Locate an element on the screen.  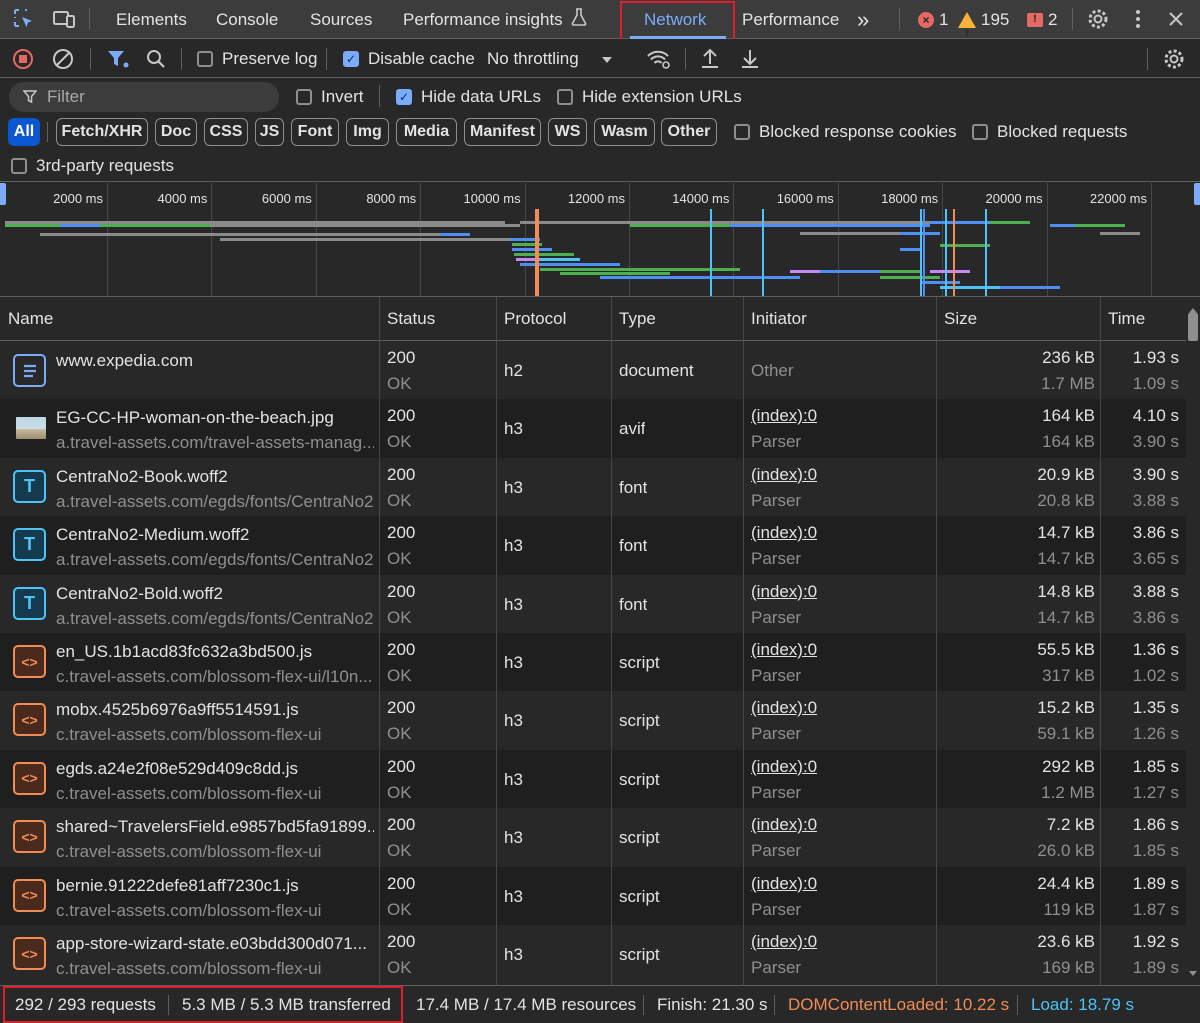
inspect-element-icon is located at coordinates (24, 19).